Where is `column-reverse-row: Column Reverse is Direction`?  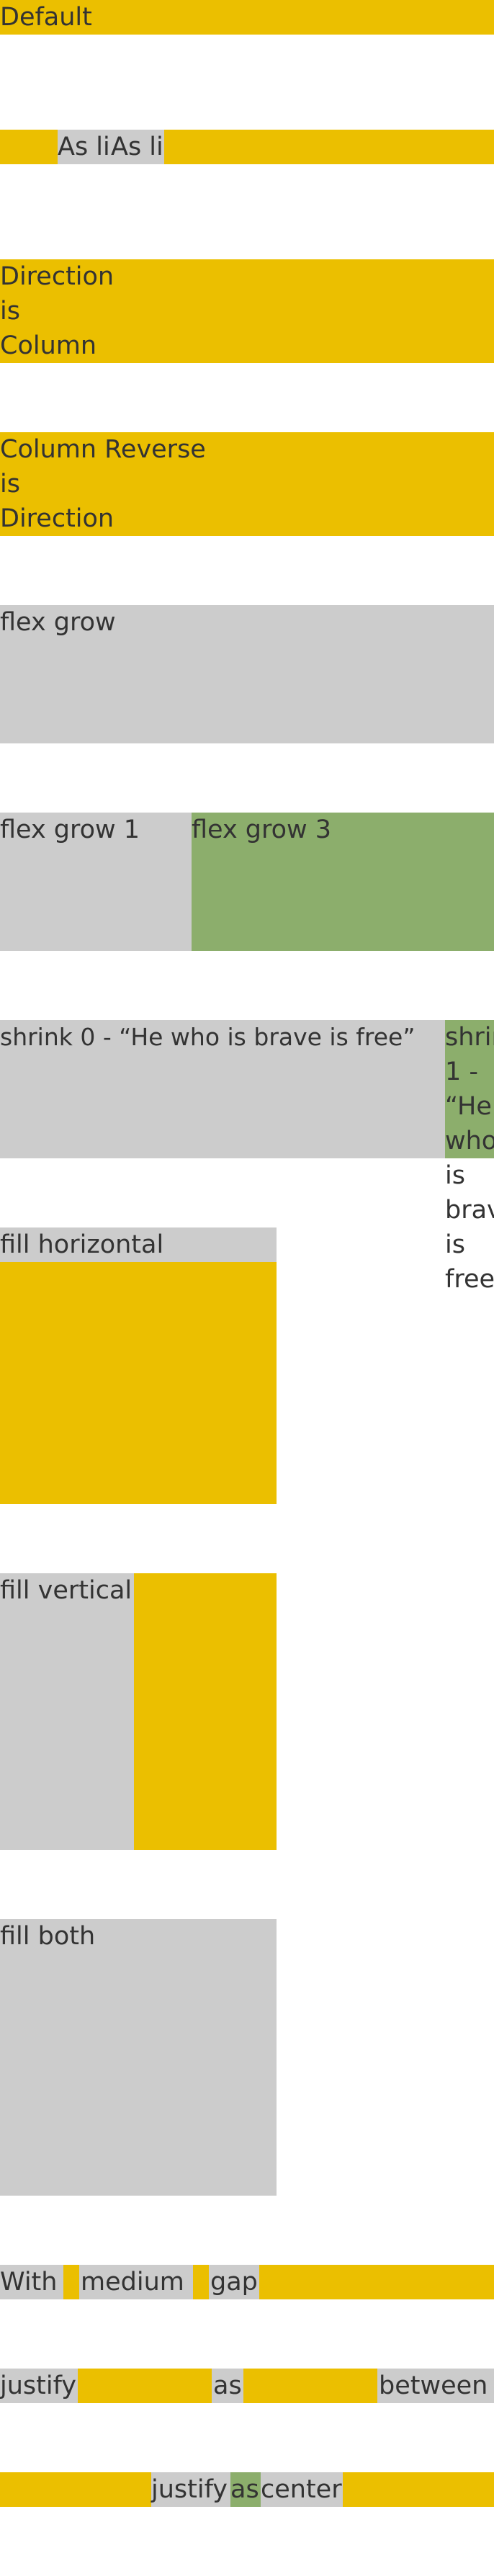
column-reverse-row: Column Reverse is Direction is located at coordinates (247, 484).